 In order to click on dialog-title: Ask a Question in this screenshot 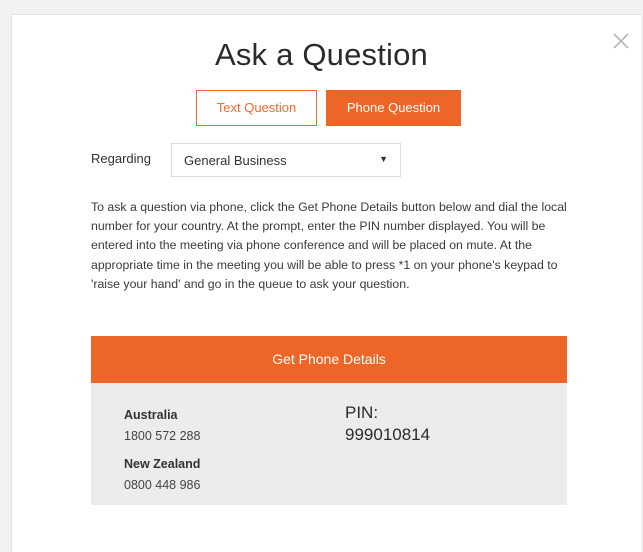, I will do `click(321, 54)`.